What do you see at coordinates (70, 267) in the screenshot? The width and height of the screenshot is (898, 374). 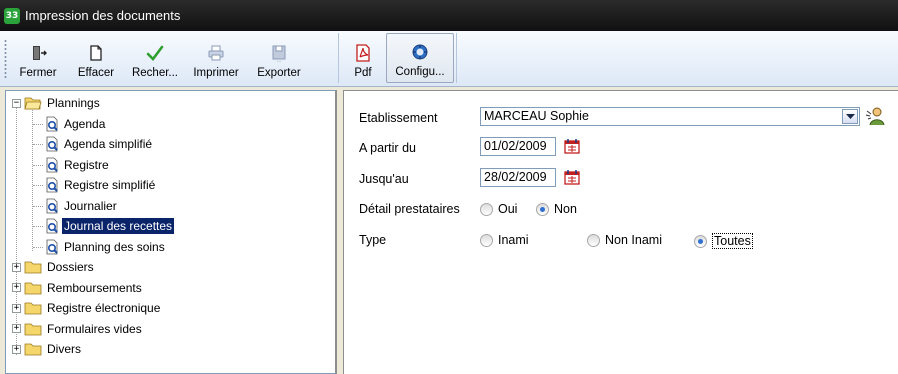 I see `tree-node-label: Dossiers` at bounding box center [70, 267].